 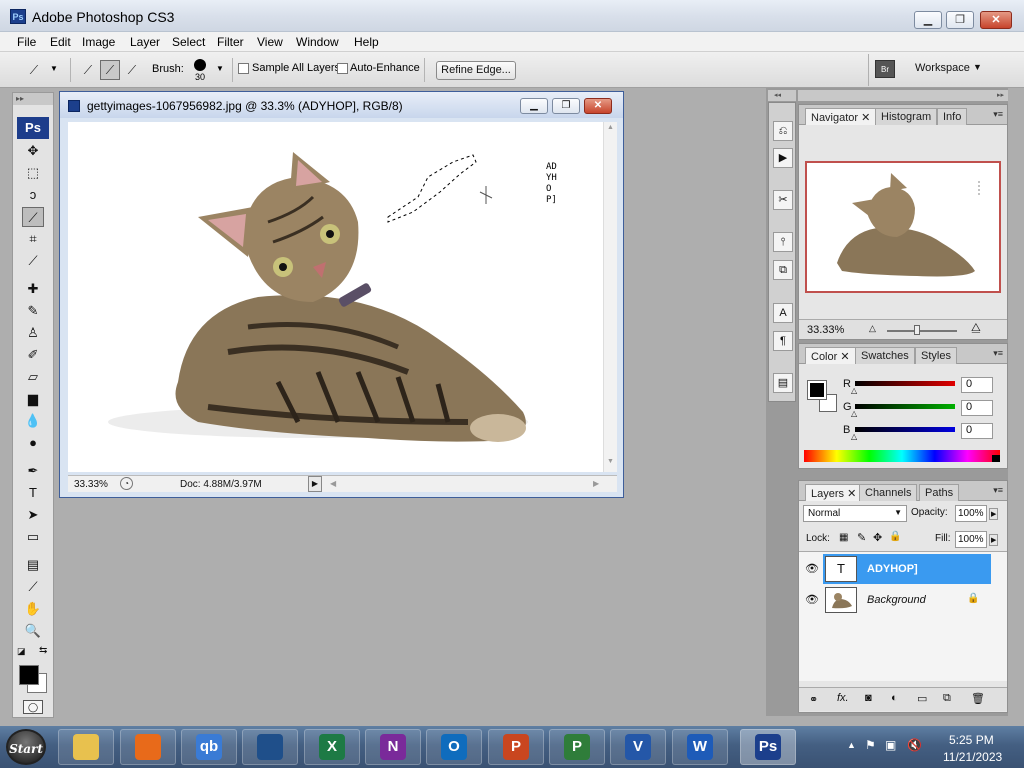 I want to click on chevron-down-icon: ▼, so click(x=54, y=68).